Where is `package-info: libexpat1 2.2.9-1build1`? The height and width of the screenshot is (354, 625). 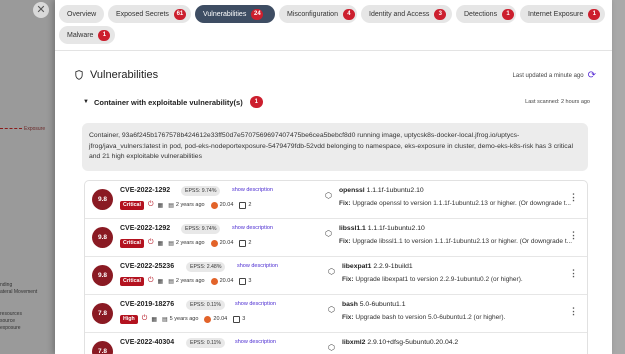 package-info: libexpat1 2.2.9-1build1 is located at coordinates (377, 266).